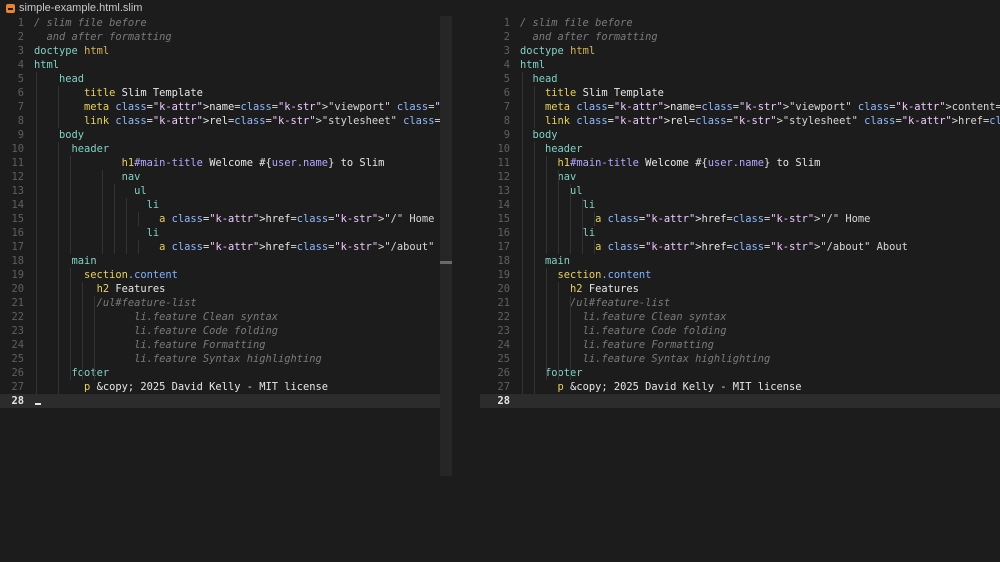 This screenshot has height=562, width=1000. What do you see at coordinates (20, 51) in the screenshot?
I see `line-number: 3` at bounding box center [20, 51].